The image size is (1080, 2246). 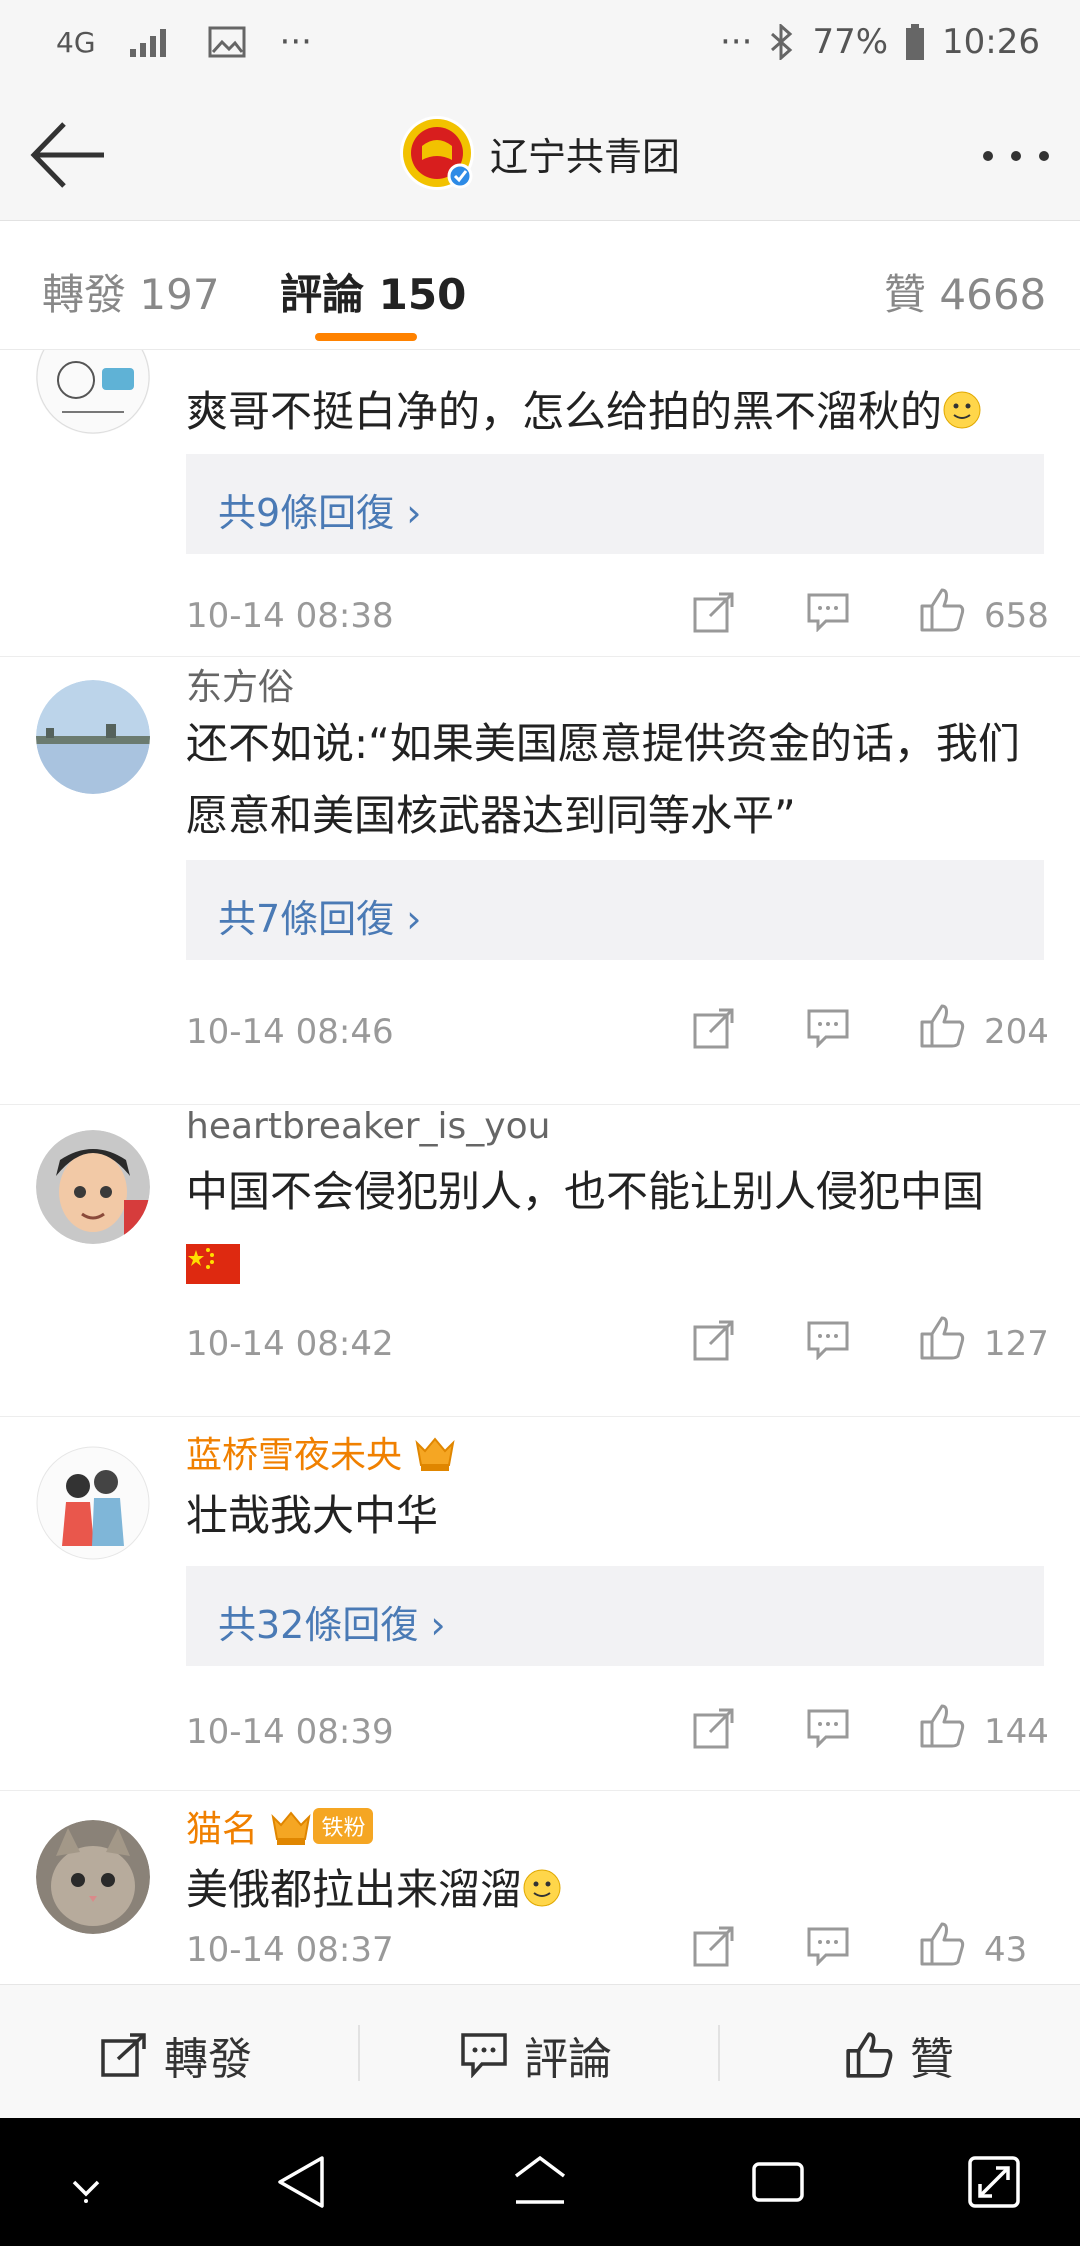 What do you see at coordinates (147, 43) in the screenshot?
I see `signal-icon` at bounding box center [147, 43].